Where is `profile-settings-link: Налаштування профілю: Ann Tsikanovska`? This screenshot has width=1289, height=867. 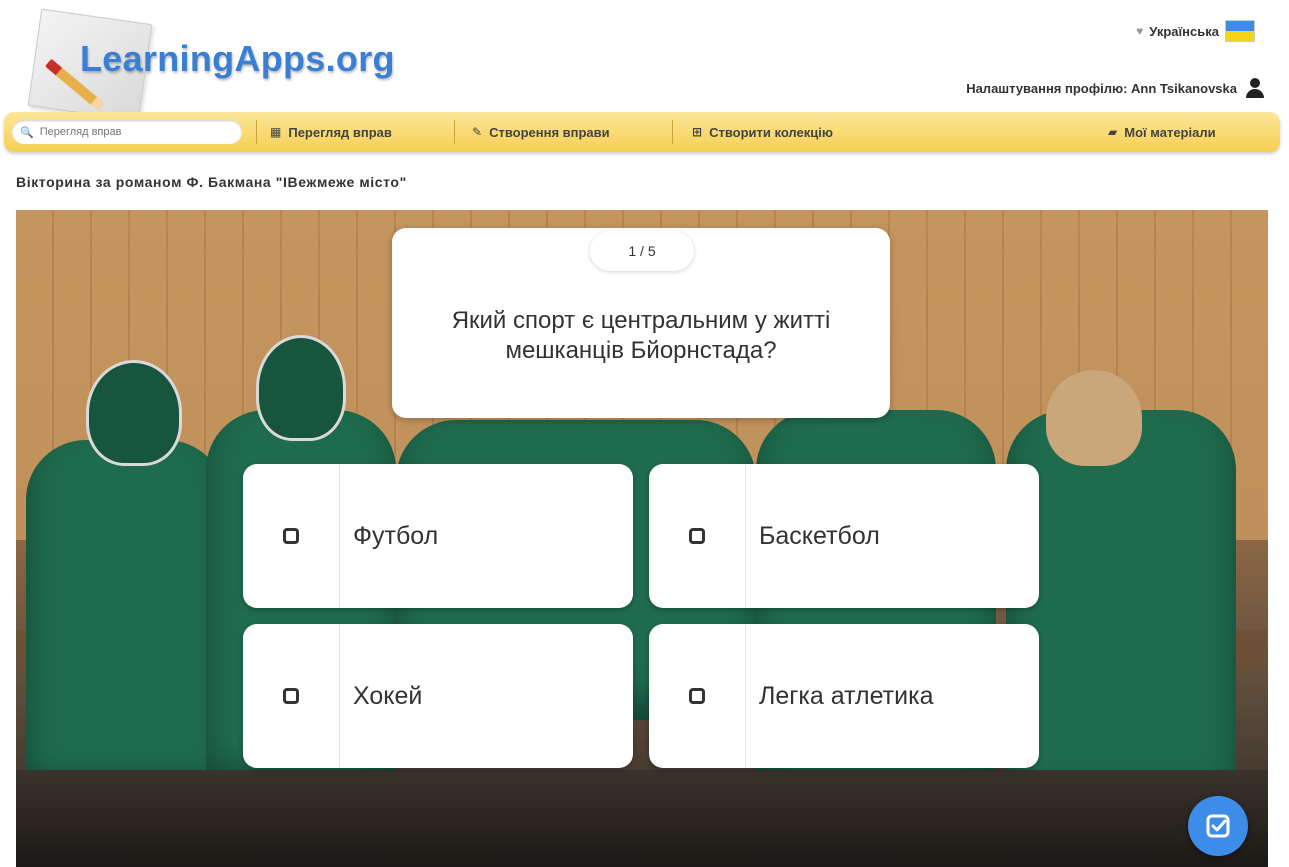 profile-settings-link: Налаштування профілю: Ann Tsikanovska is located at coordinates (1115, 88).